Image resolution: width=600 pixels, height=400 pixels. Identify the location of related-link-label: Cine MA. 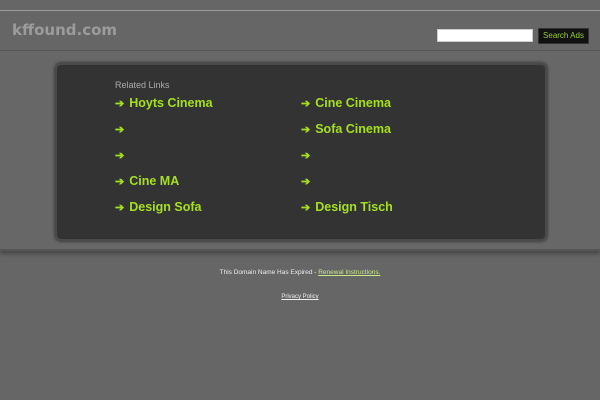
(154, 181).